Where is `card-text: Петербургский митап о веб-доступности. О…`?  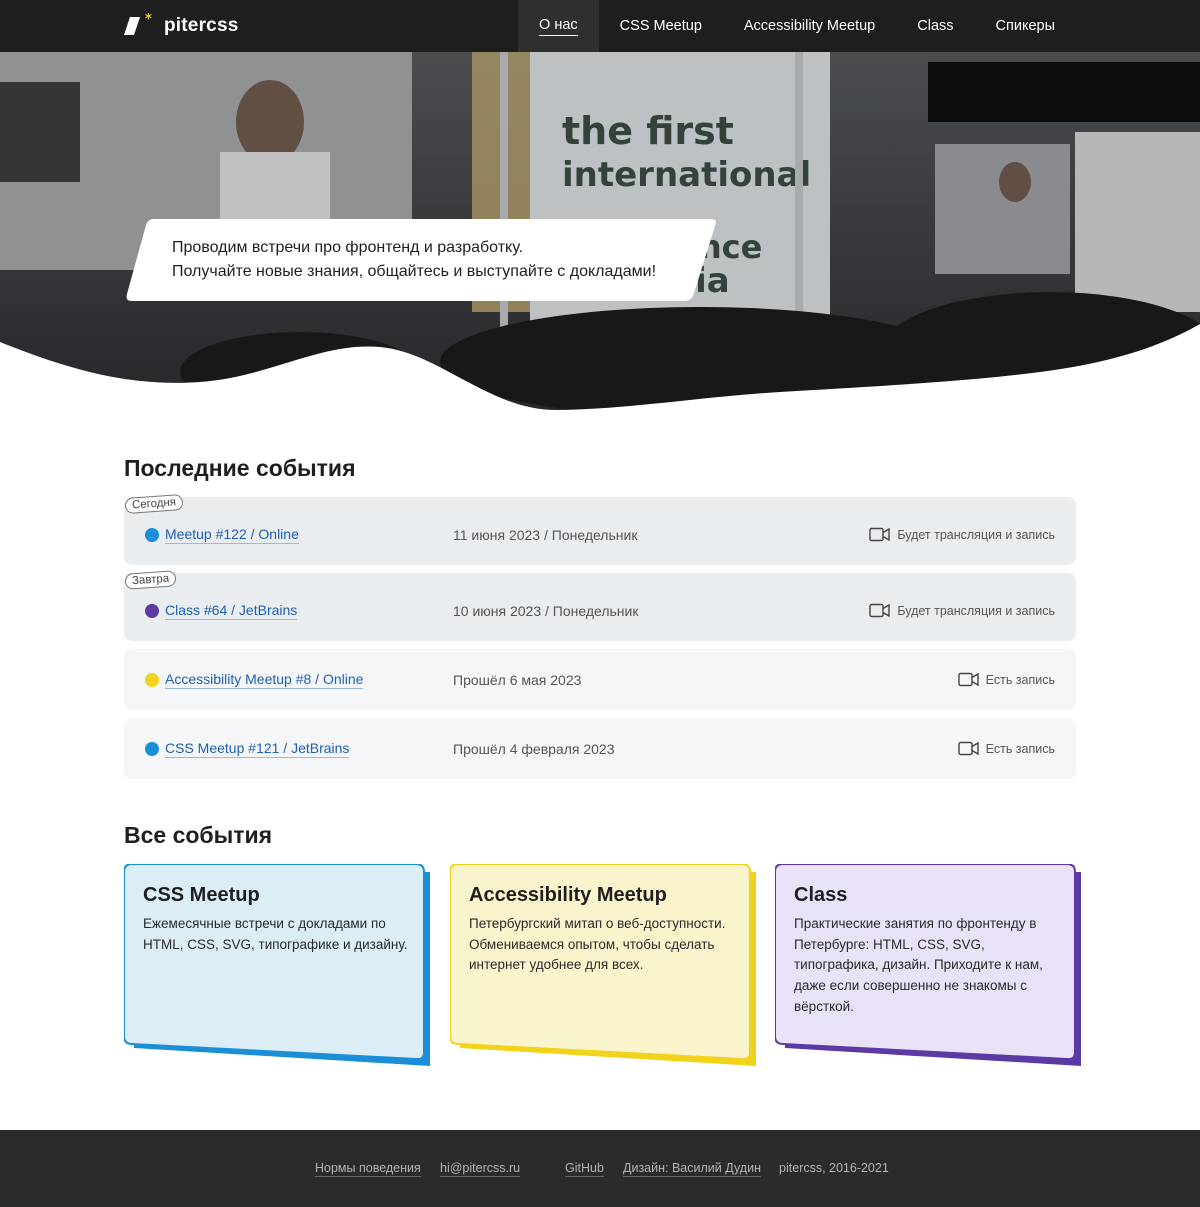 card-text: Петербургский митап о веб-доступности. О… is located at coordinates (597, 944).